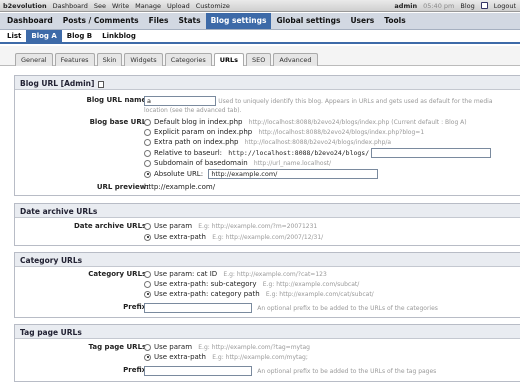  I want to click on radio-tag-extrapath, so click(147, 357).